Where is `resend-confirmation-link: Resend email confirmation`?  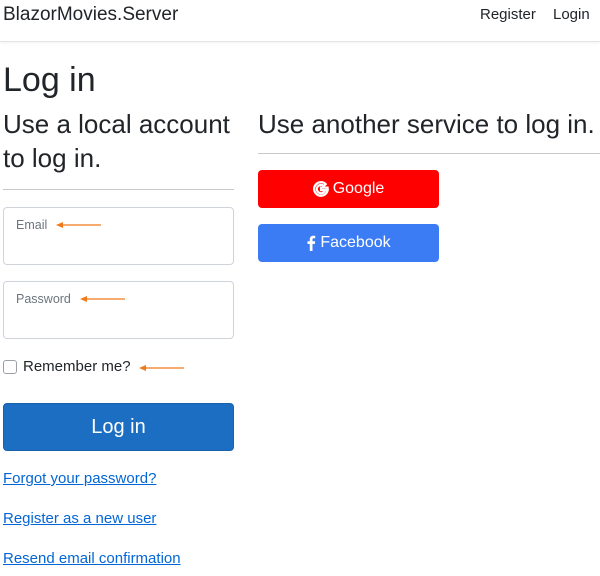 resend-confirmation-link: Resend email confirmation is located at coordinates (92, 558).